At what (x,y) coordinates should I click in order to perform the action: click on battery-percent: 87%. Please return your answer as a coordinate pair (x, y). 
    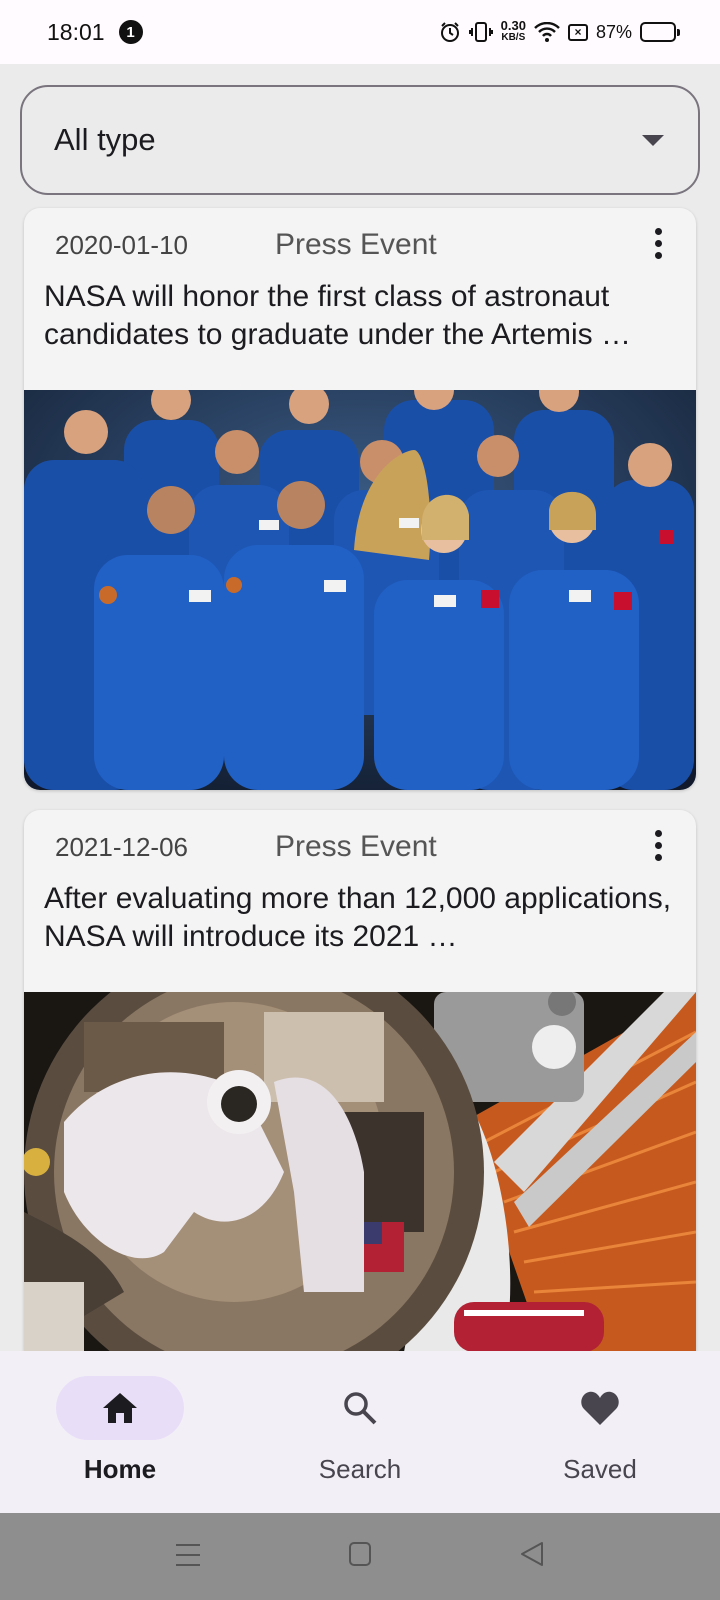
    Looking at the image, I should click on (613, 31).